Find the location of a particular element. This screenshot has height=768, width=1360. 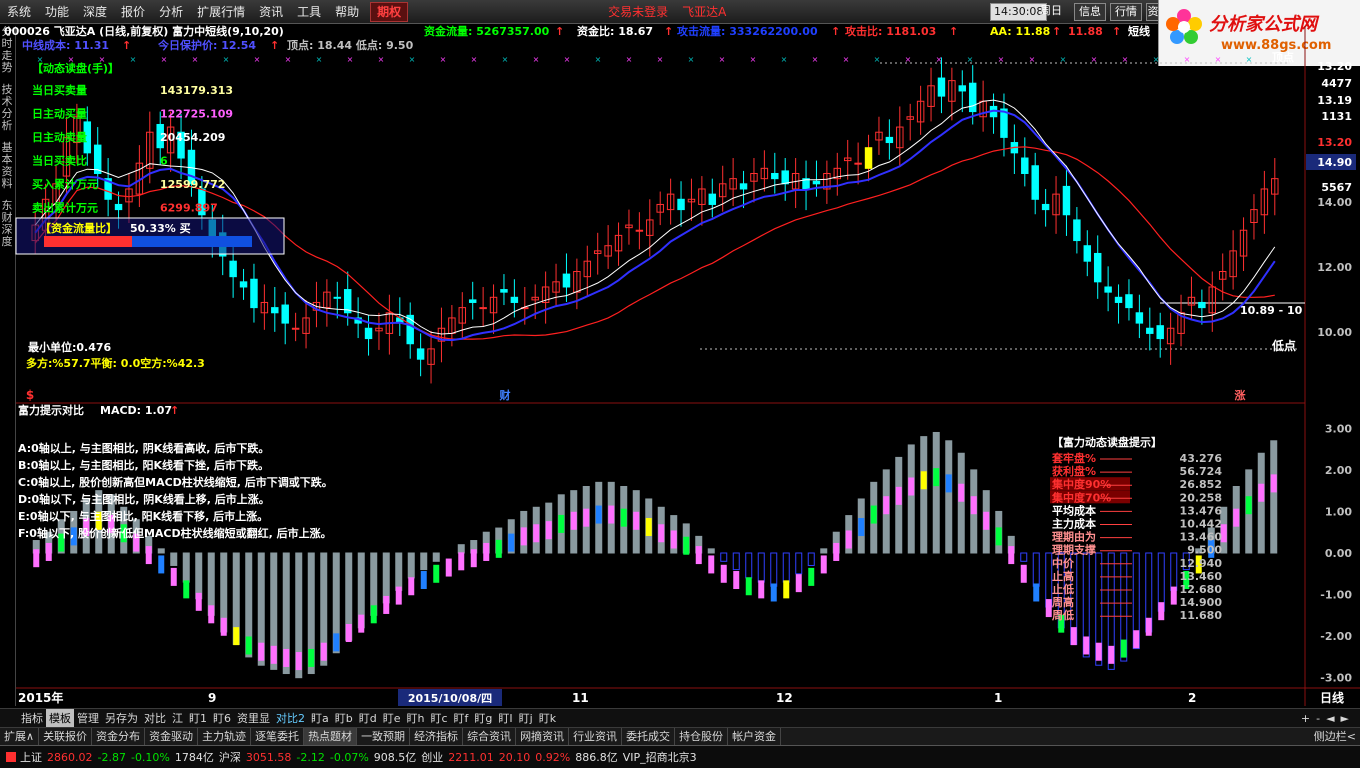

indicator-tab-18: 盯I is located at coordinates (505, 718).